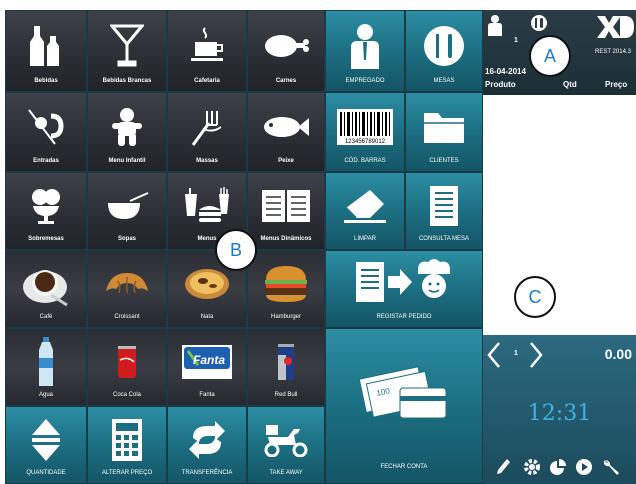 Image resolution: width=636 pixels, height=484 pixels. I want to click on tile-red-bull: Red Bull, so click(286, 367).